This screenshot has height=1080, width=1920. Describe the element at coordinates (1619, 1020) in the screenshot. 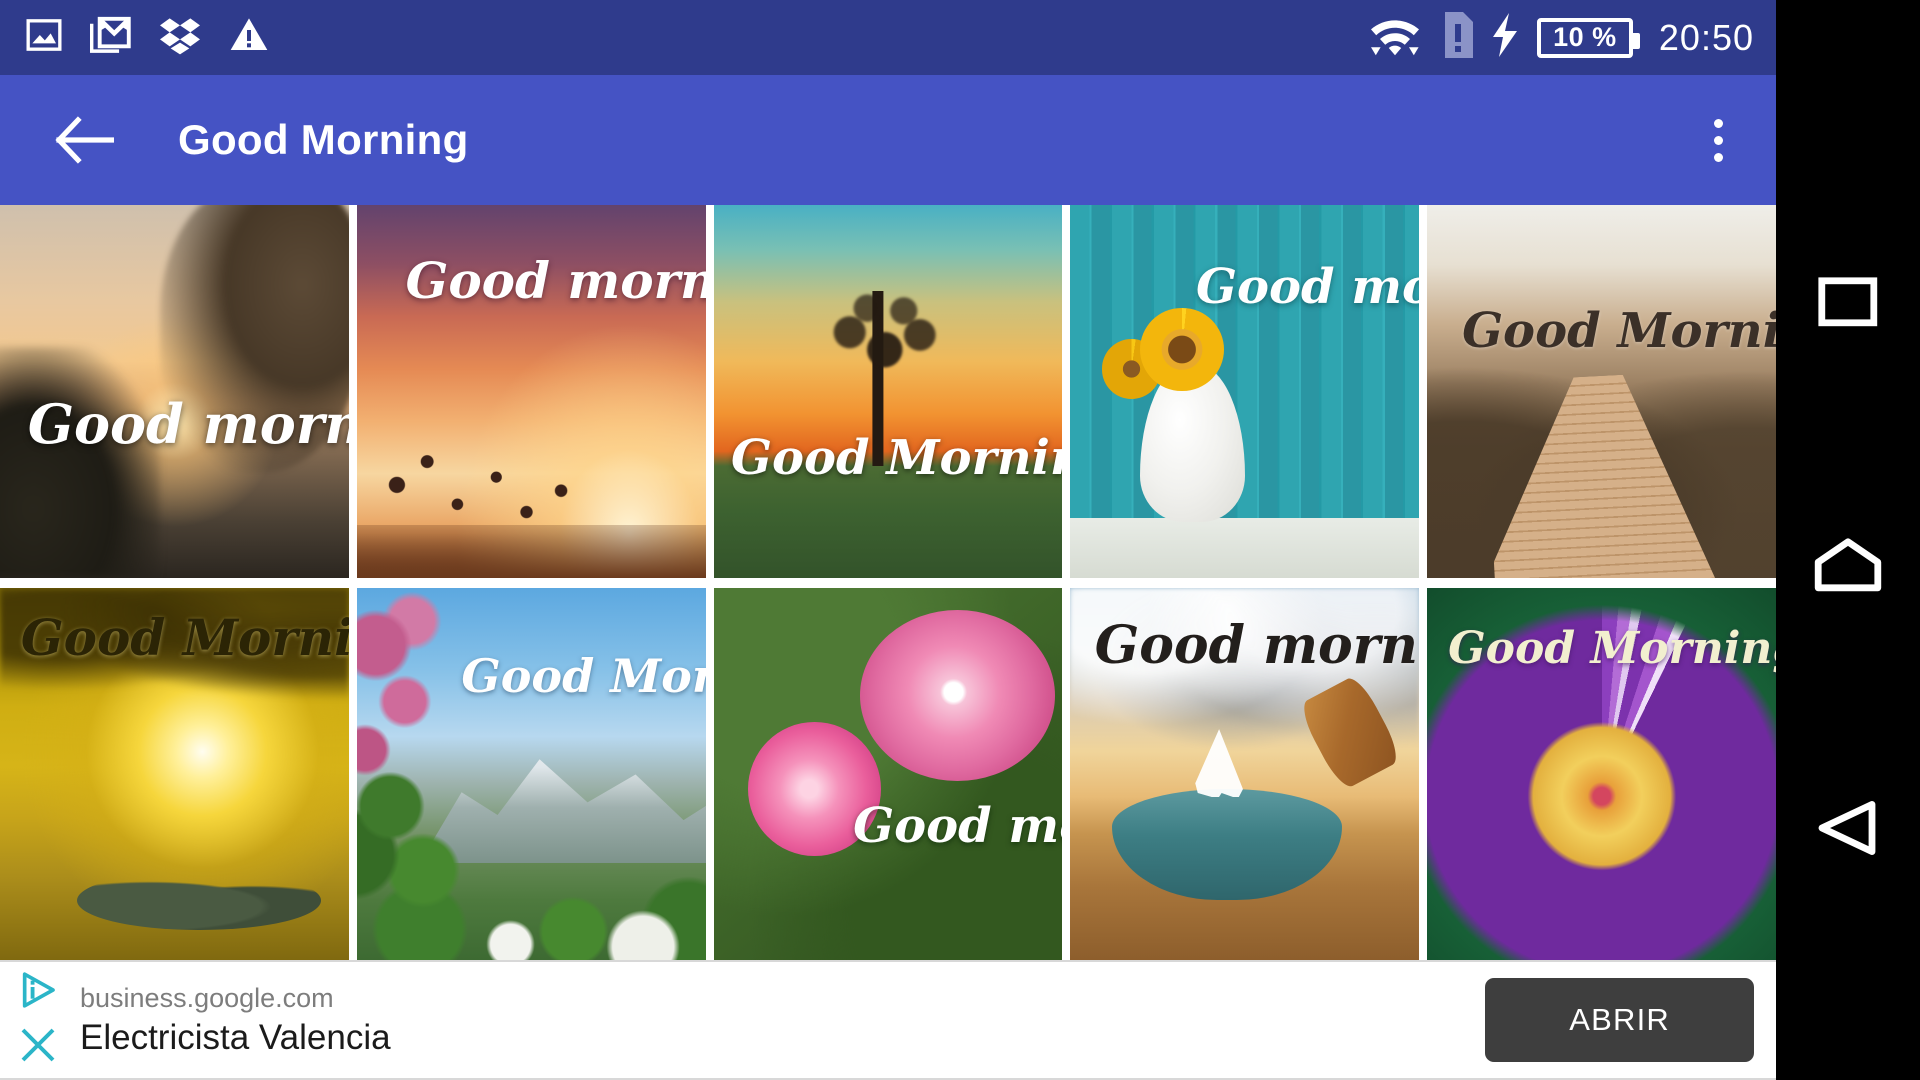

I see `ad-cta-button: ABRIR` at that location.